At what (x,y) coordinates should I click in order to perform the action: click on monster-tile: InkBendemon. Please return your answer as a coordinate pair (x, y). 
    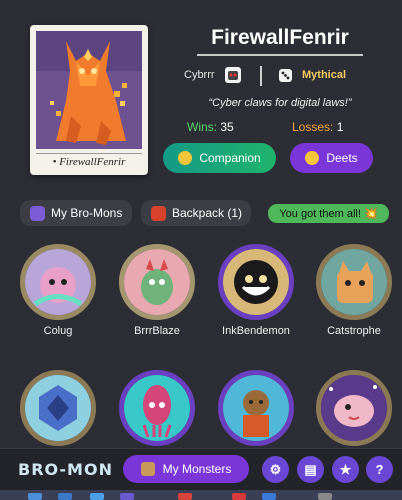
    Looking at the image, I should click on (256, 291).